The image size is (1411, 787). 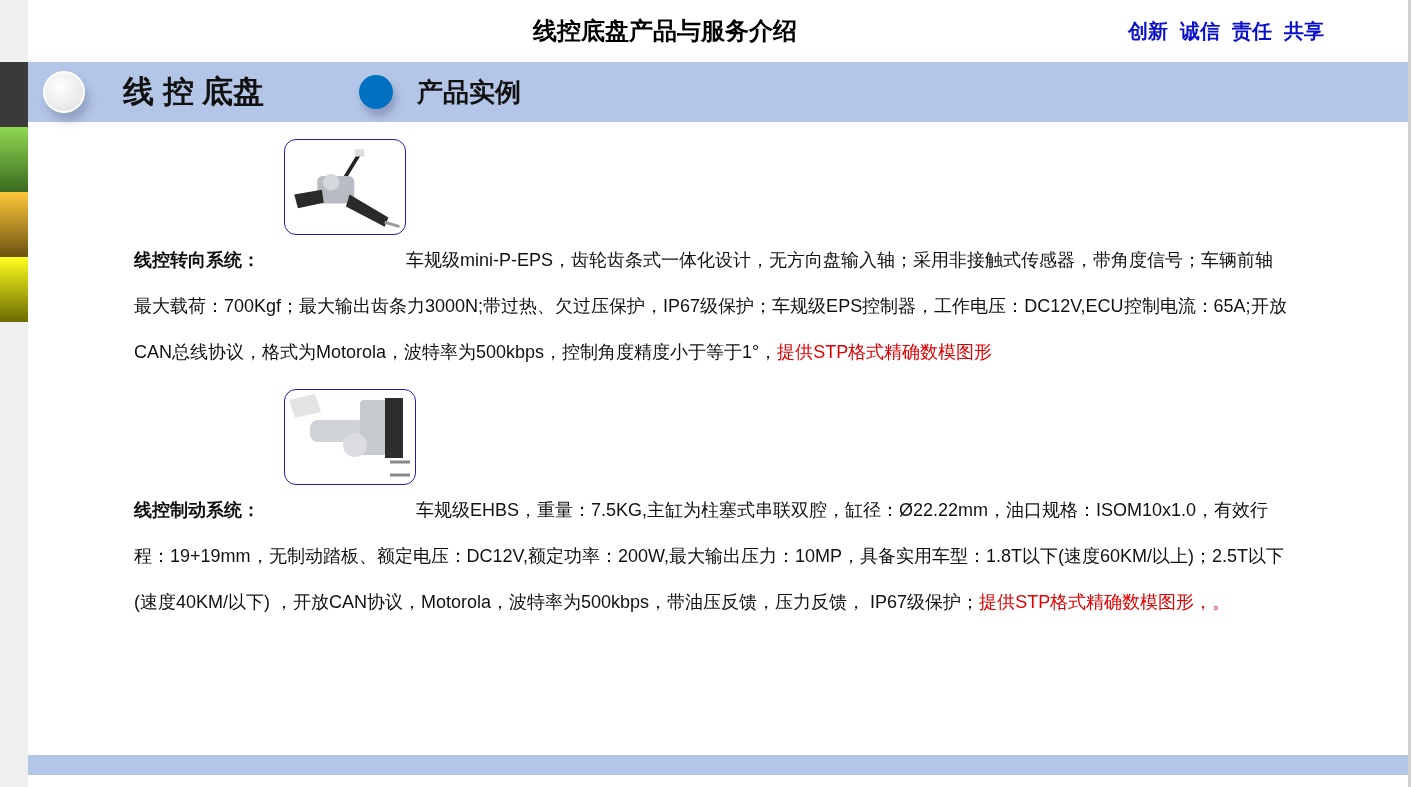 I want to click on slogan-text: 责任, so click(x=1252, y=31).